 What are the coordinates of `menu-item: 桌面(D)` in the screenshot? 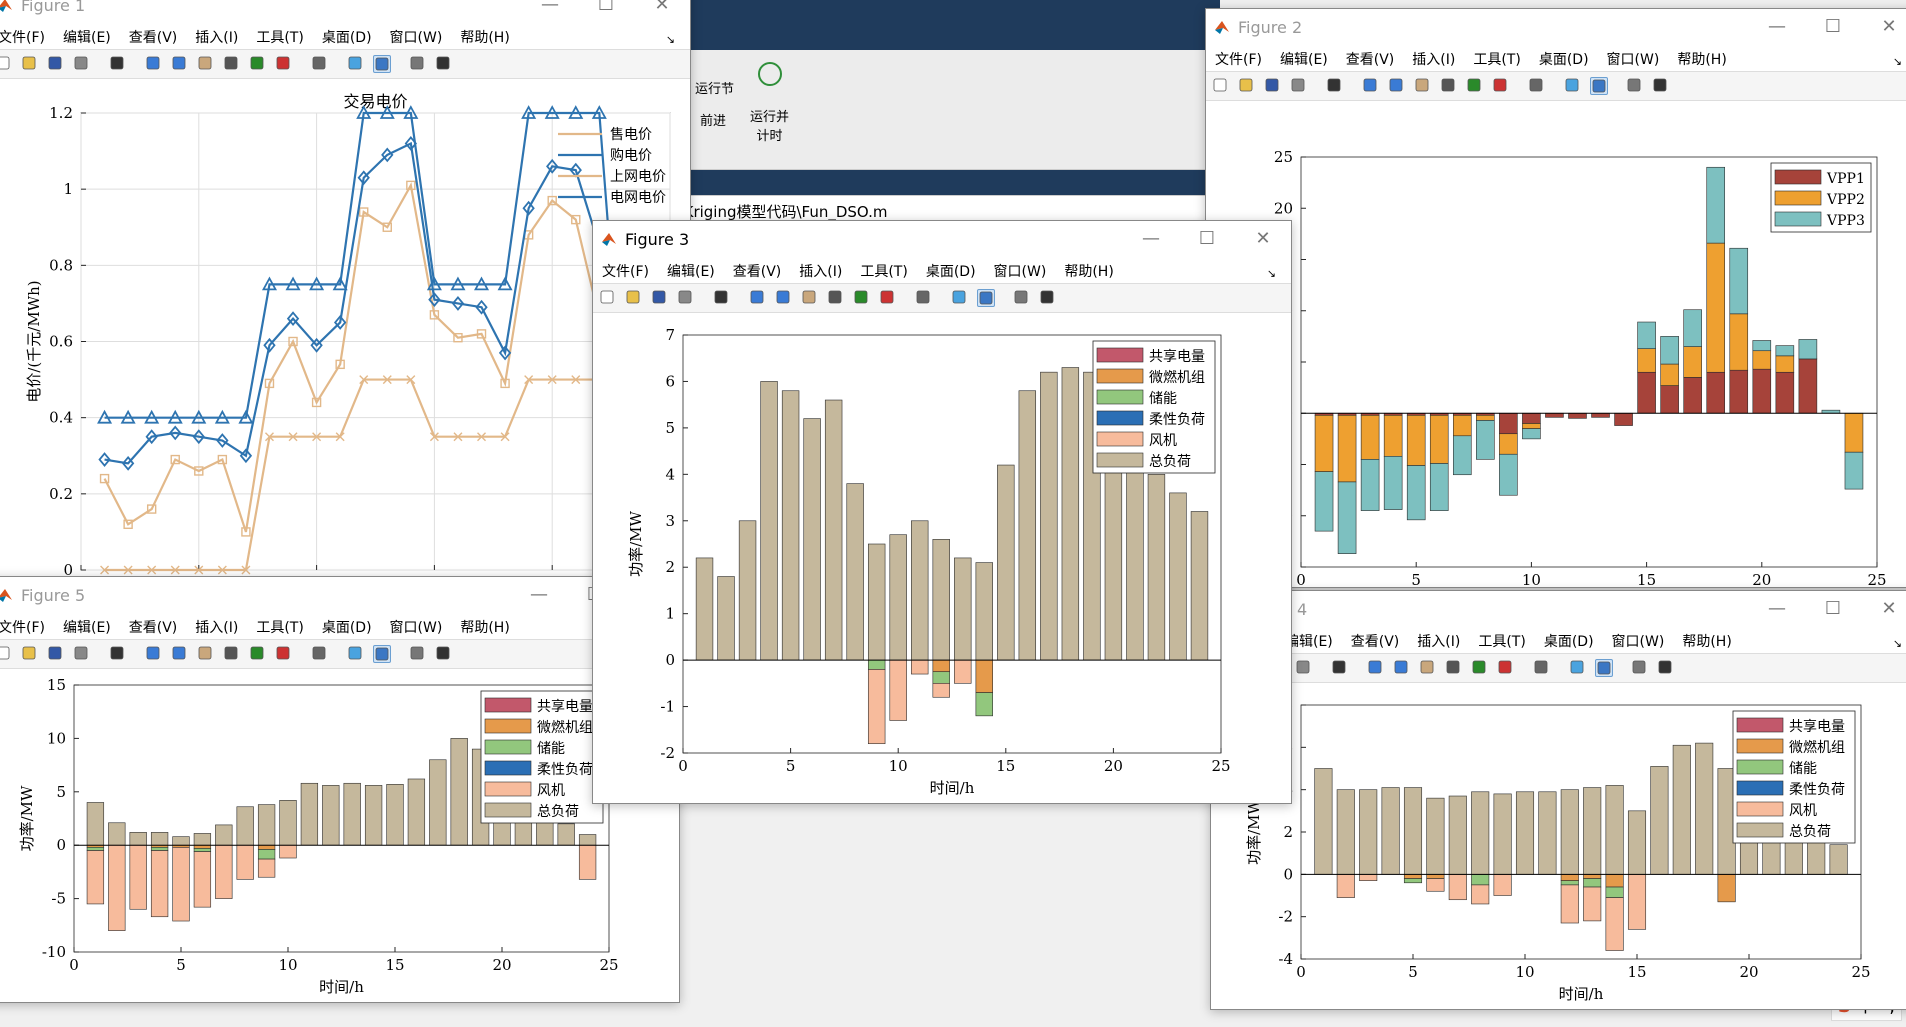 It's located at (951, 269).